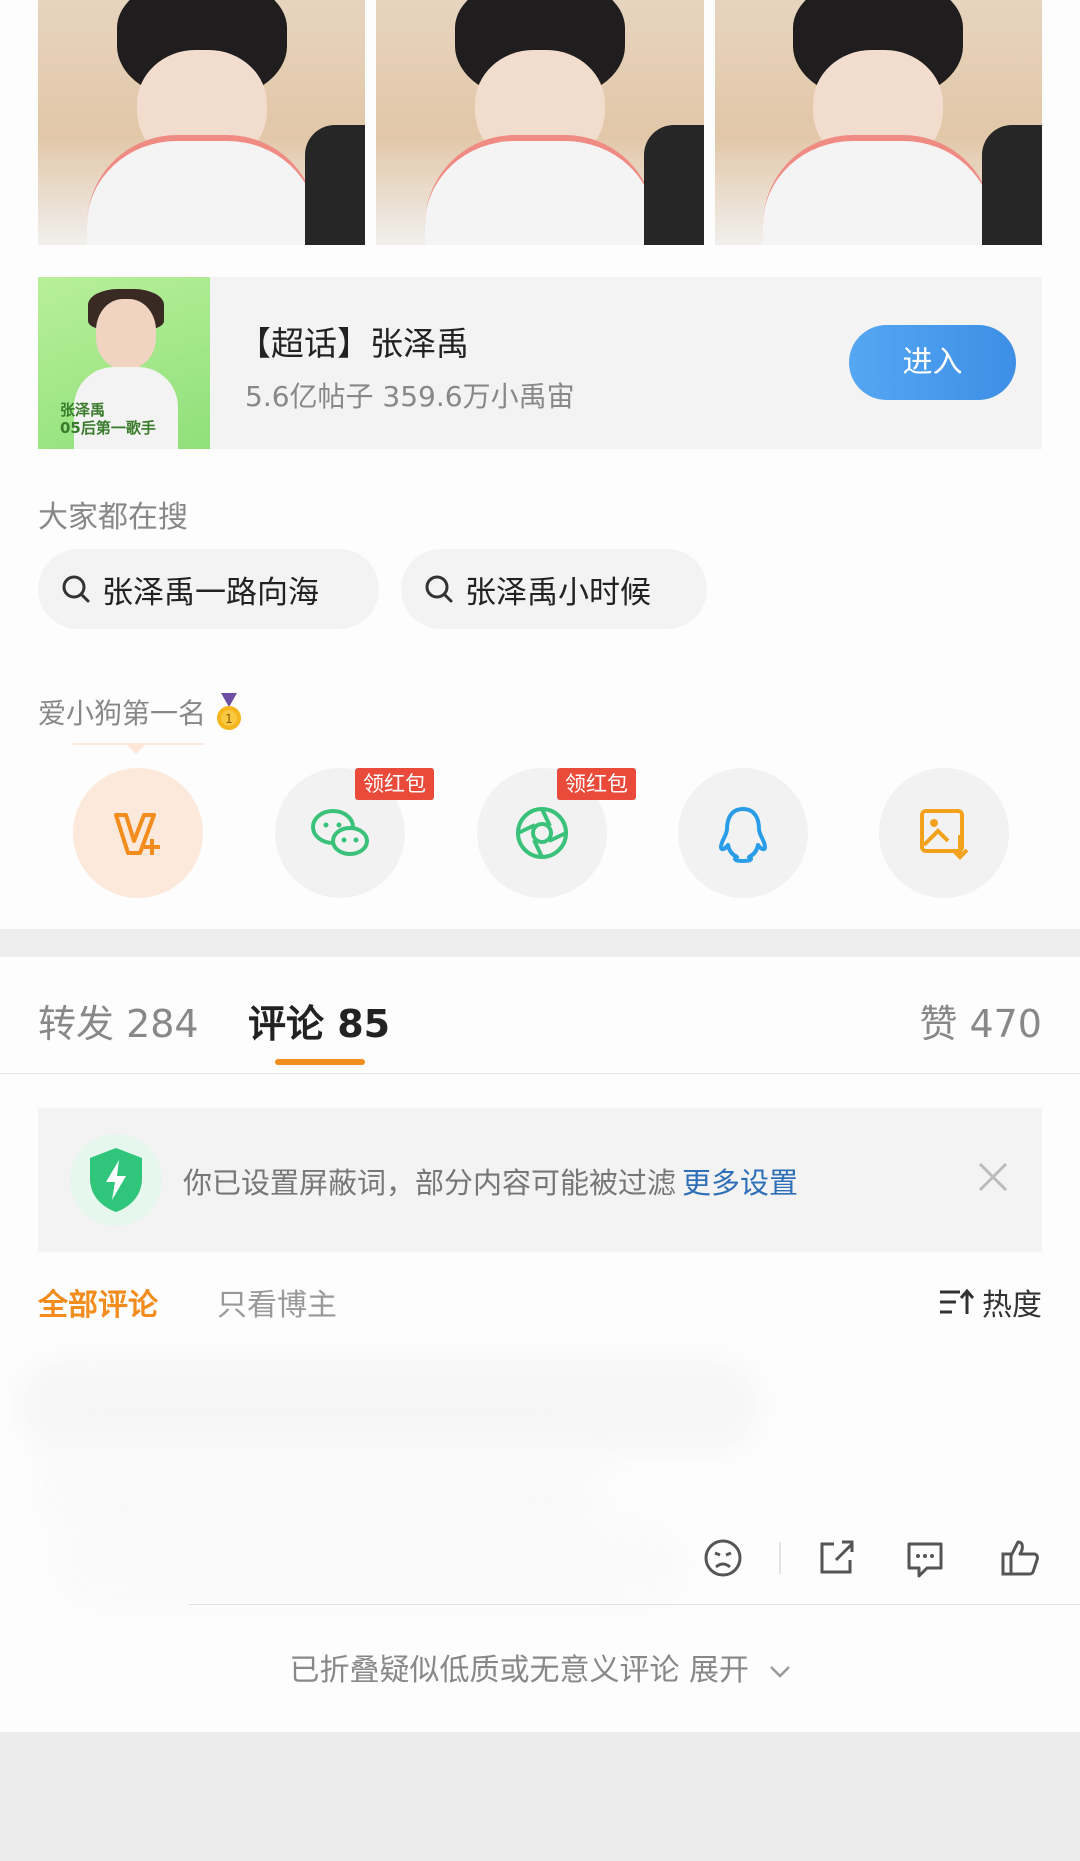  I want to click on folded-comments-text: 已折叠疑似低质或无意义评论 展开, so click(519, 1670).